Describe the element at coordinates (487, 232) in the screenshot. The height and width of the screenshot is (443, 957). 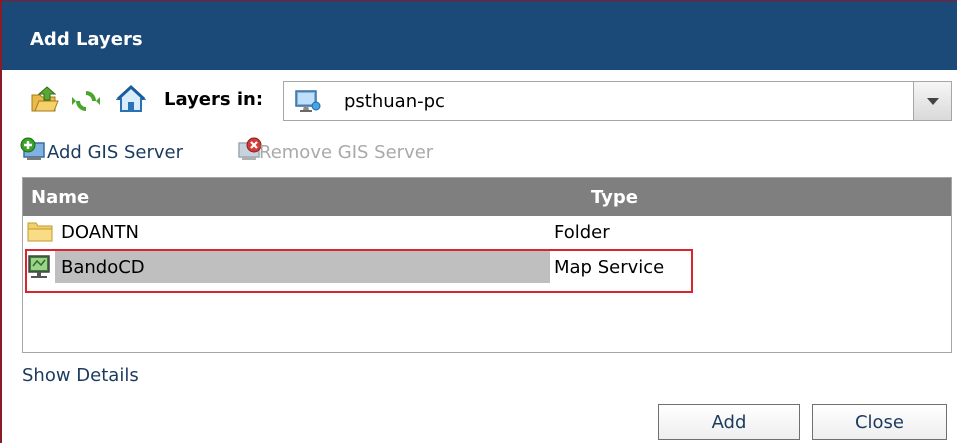
I see `table-row: DOANTN Folder` at that location.